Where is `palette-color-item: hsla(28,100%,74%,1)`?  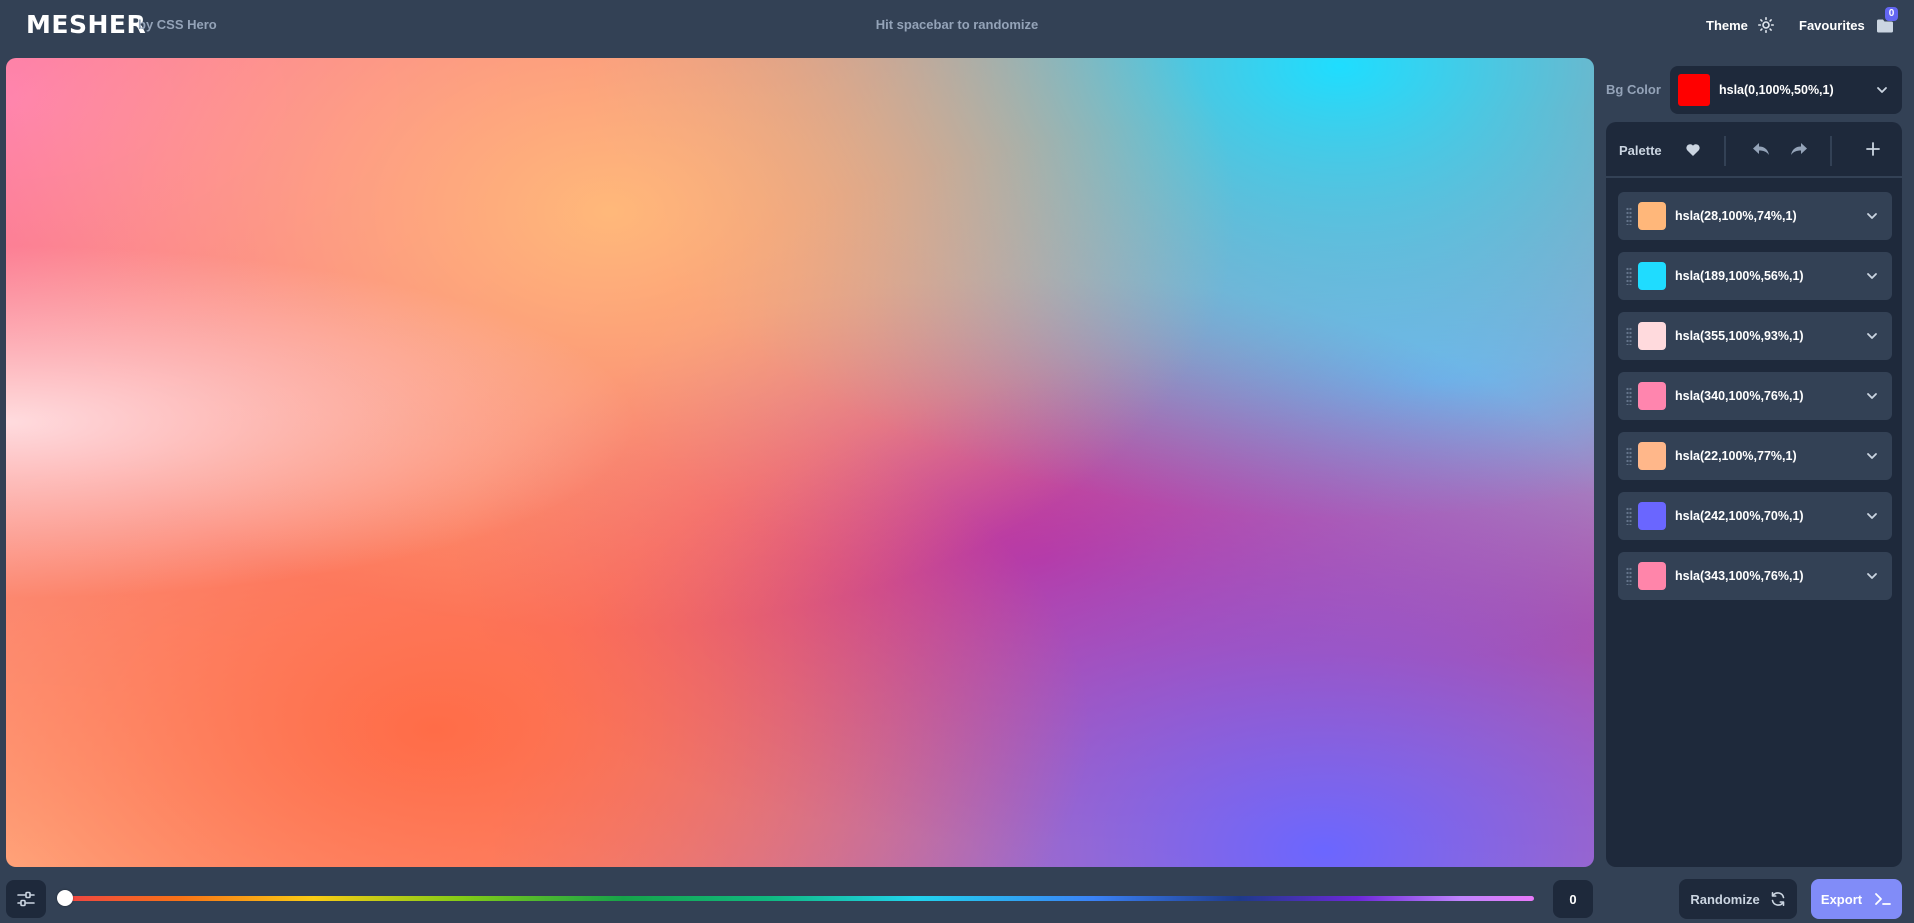 palette-color-item: hsla(28,100%,74%,1) is located at coordinates (1755, 216).